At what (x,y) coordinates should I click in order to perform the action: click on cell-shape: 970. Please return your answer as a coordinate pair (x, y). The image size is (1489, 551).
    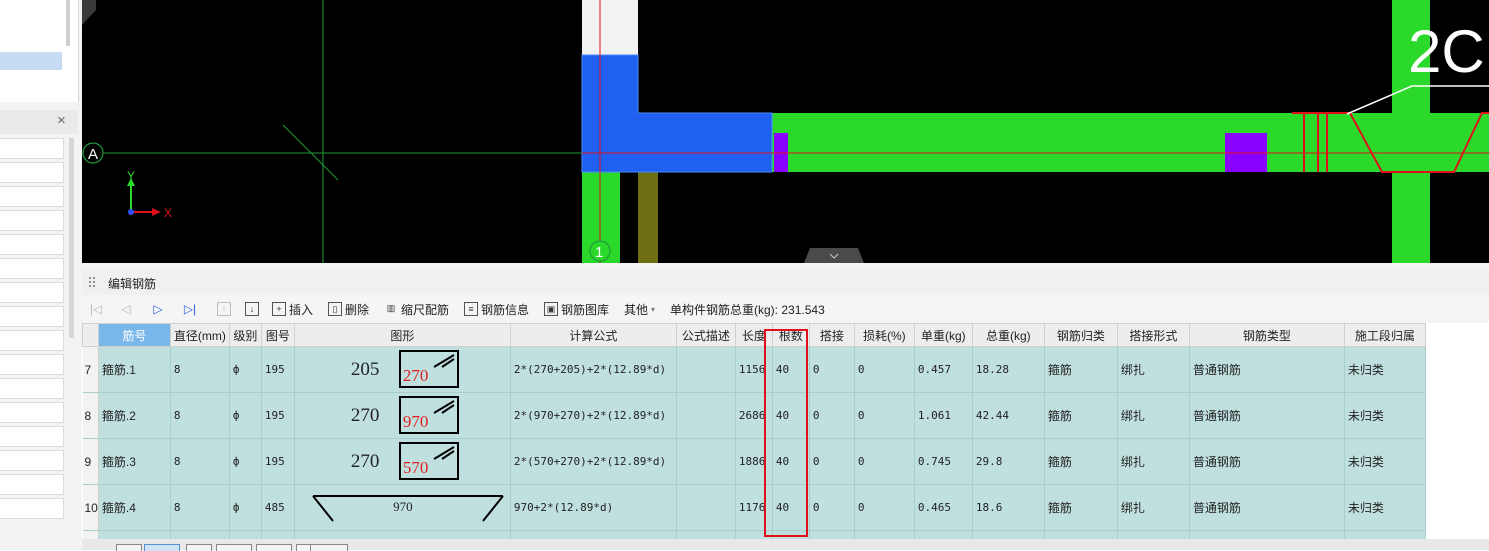
    Looking at the image, I should click on (402, 507).